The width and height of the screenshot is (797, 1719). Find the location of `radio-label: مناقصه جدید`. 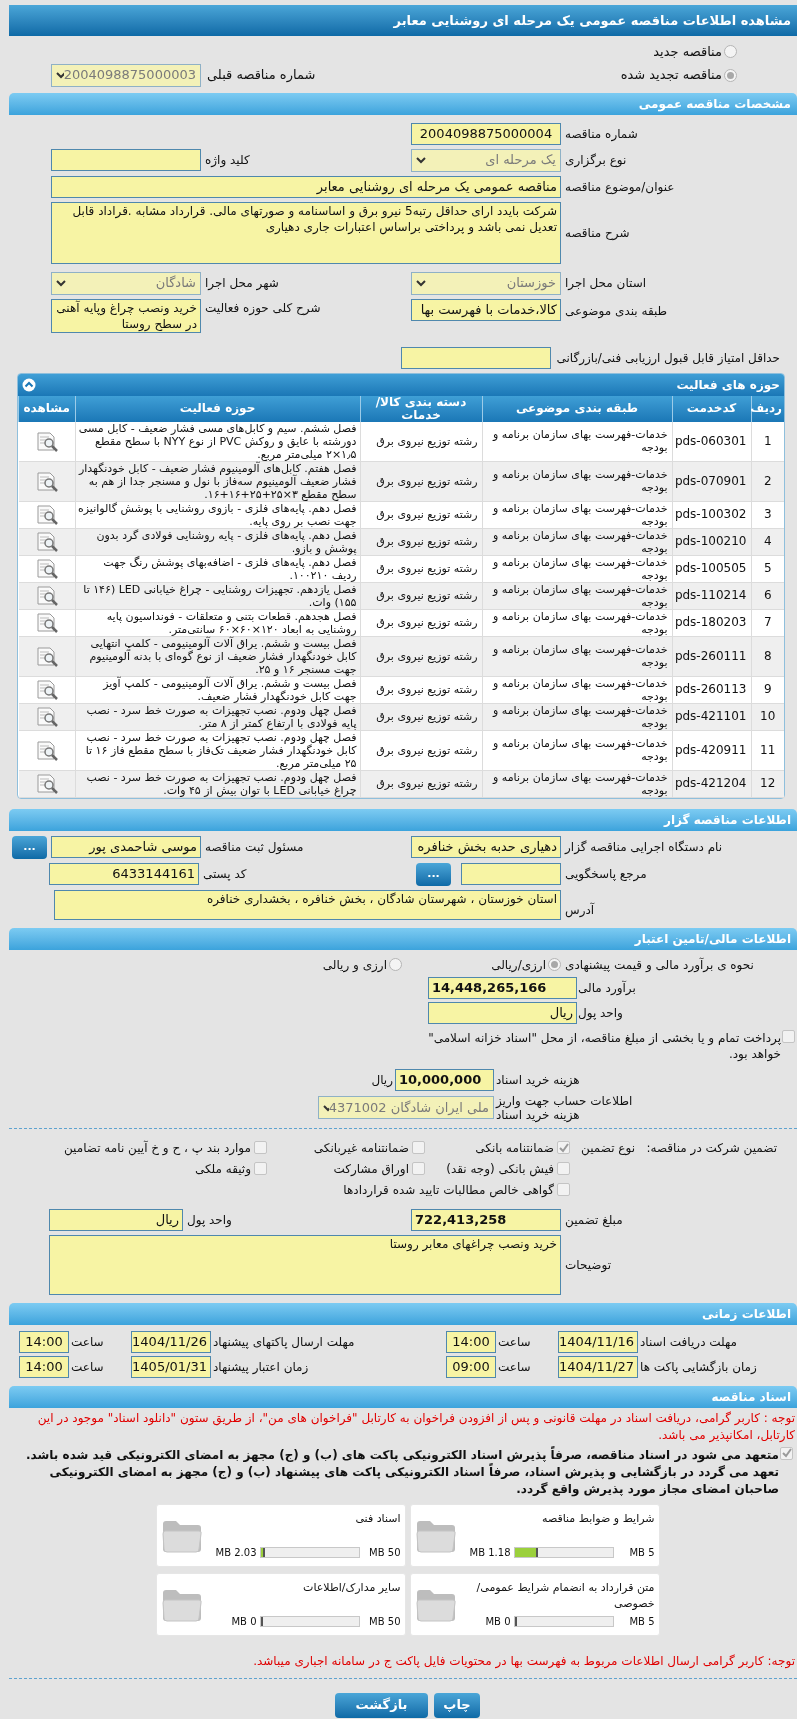

radio-label: مناقصه جدید is located at coordinates (687, 52).